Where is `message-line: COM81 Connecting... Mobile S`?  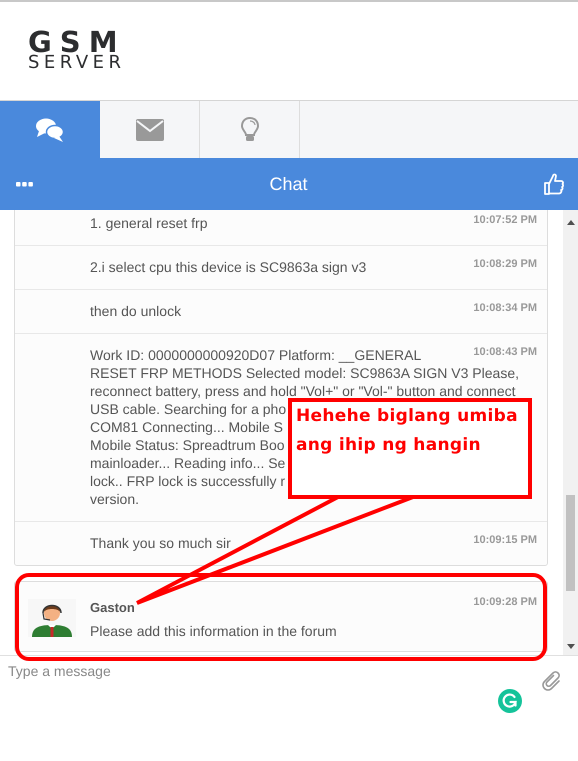
message-line: COM81 Connecting... Mobile S is located at coordinates (186, 427).